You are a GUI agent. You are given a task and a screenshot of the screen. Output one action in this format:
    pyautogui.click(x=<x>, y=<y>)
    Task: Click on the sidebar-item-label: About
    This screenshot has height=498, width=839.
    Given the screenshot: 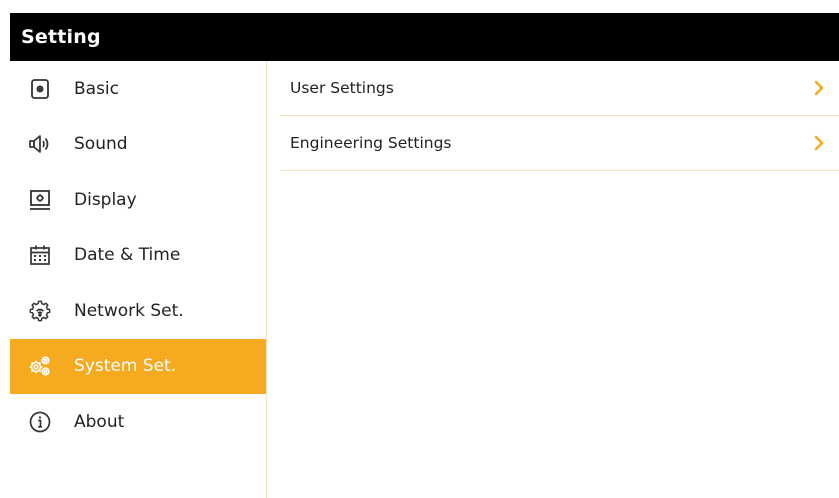 What is the action you would take?
    pyautogui.click(x=99, y=421)
    